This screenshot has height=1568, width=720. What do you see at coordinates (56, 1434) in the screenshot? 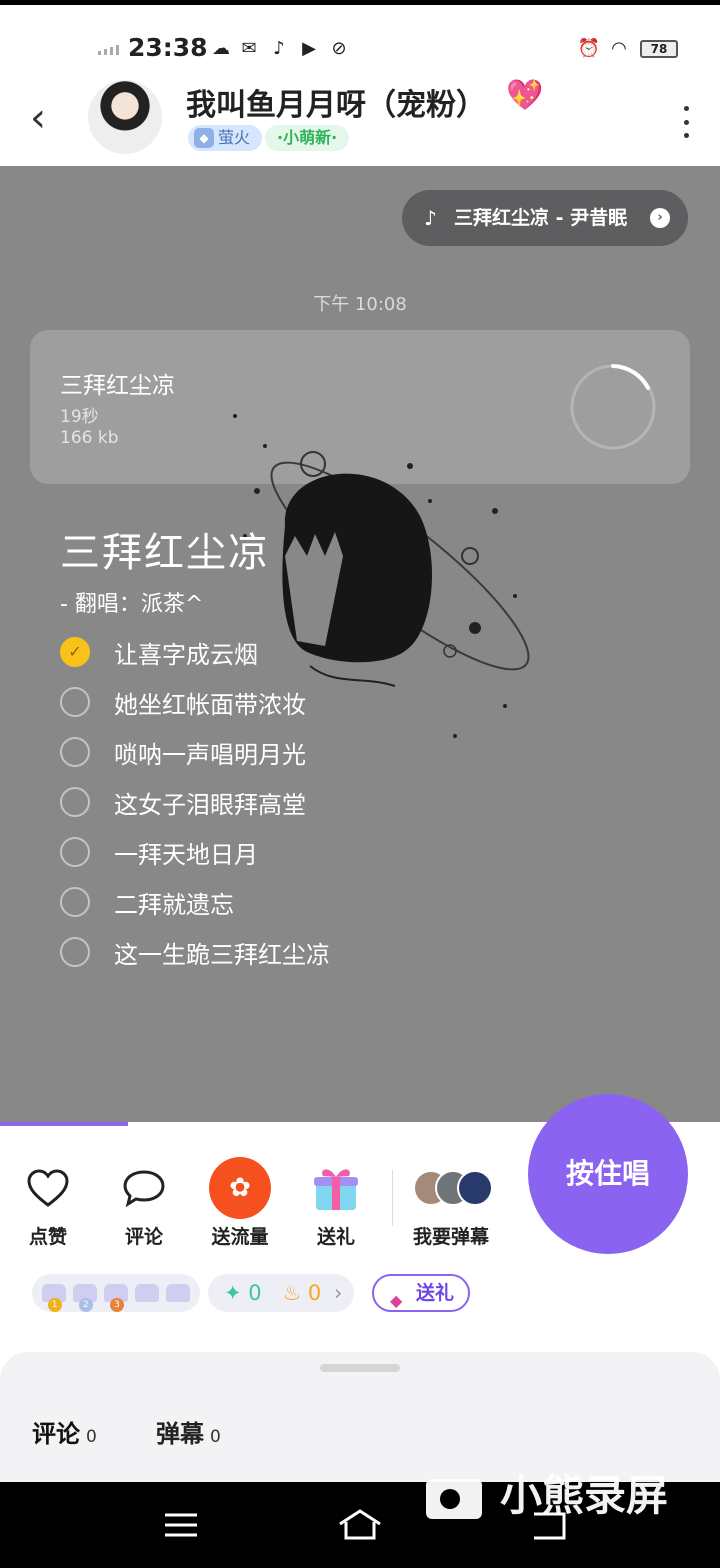
I see `tab-comments-label: 评论` at bounding box center [56, 1434].